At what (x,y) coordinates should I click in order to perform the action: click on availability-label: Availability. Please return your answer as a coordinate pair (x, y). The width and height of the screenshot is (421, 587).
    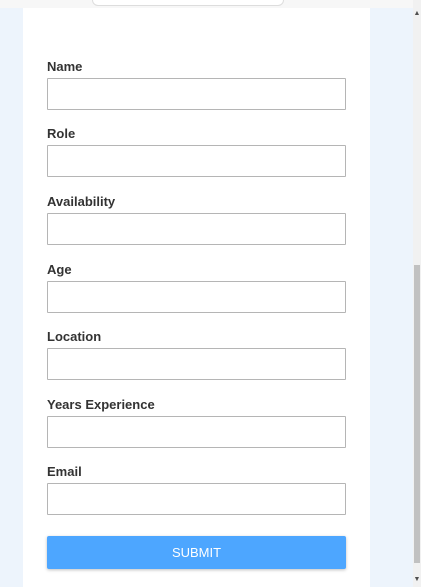
    Looking at the image, I should click on (81, 201).